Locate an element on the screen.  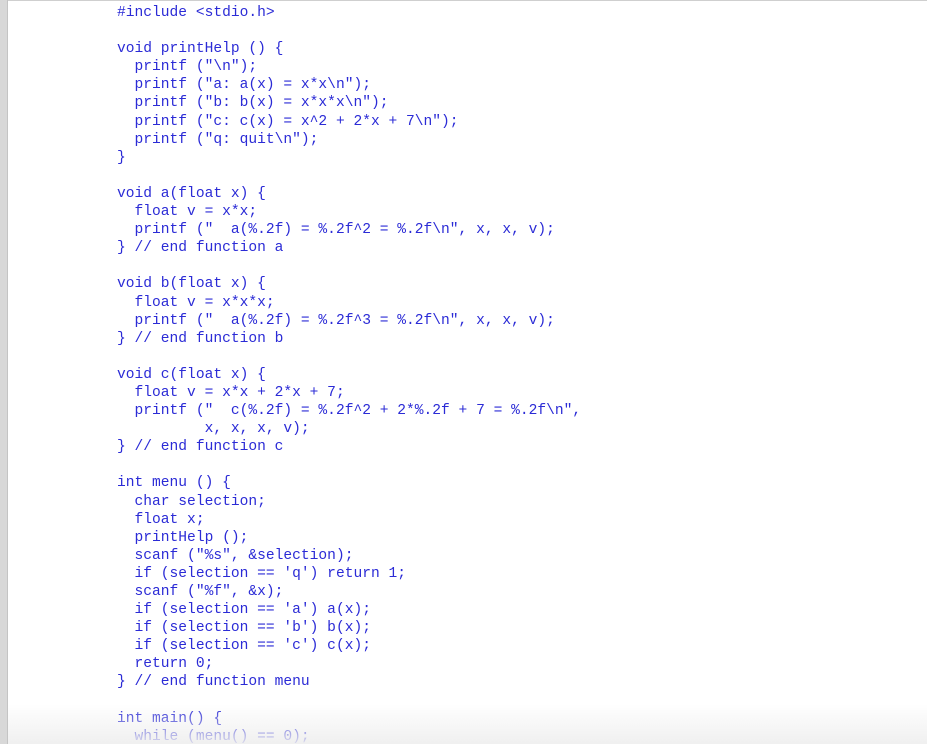
code-line: void b(float x) { is located at coordinates (191, 284).